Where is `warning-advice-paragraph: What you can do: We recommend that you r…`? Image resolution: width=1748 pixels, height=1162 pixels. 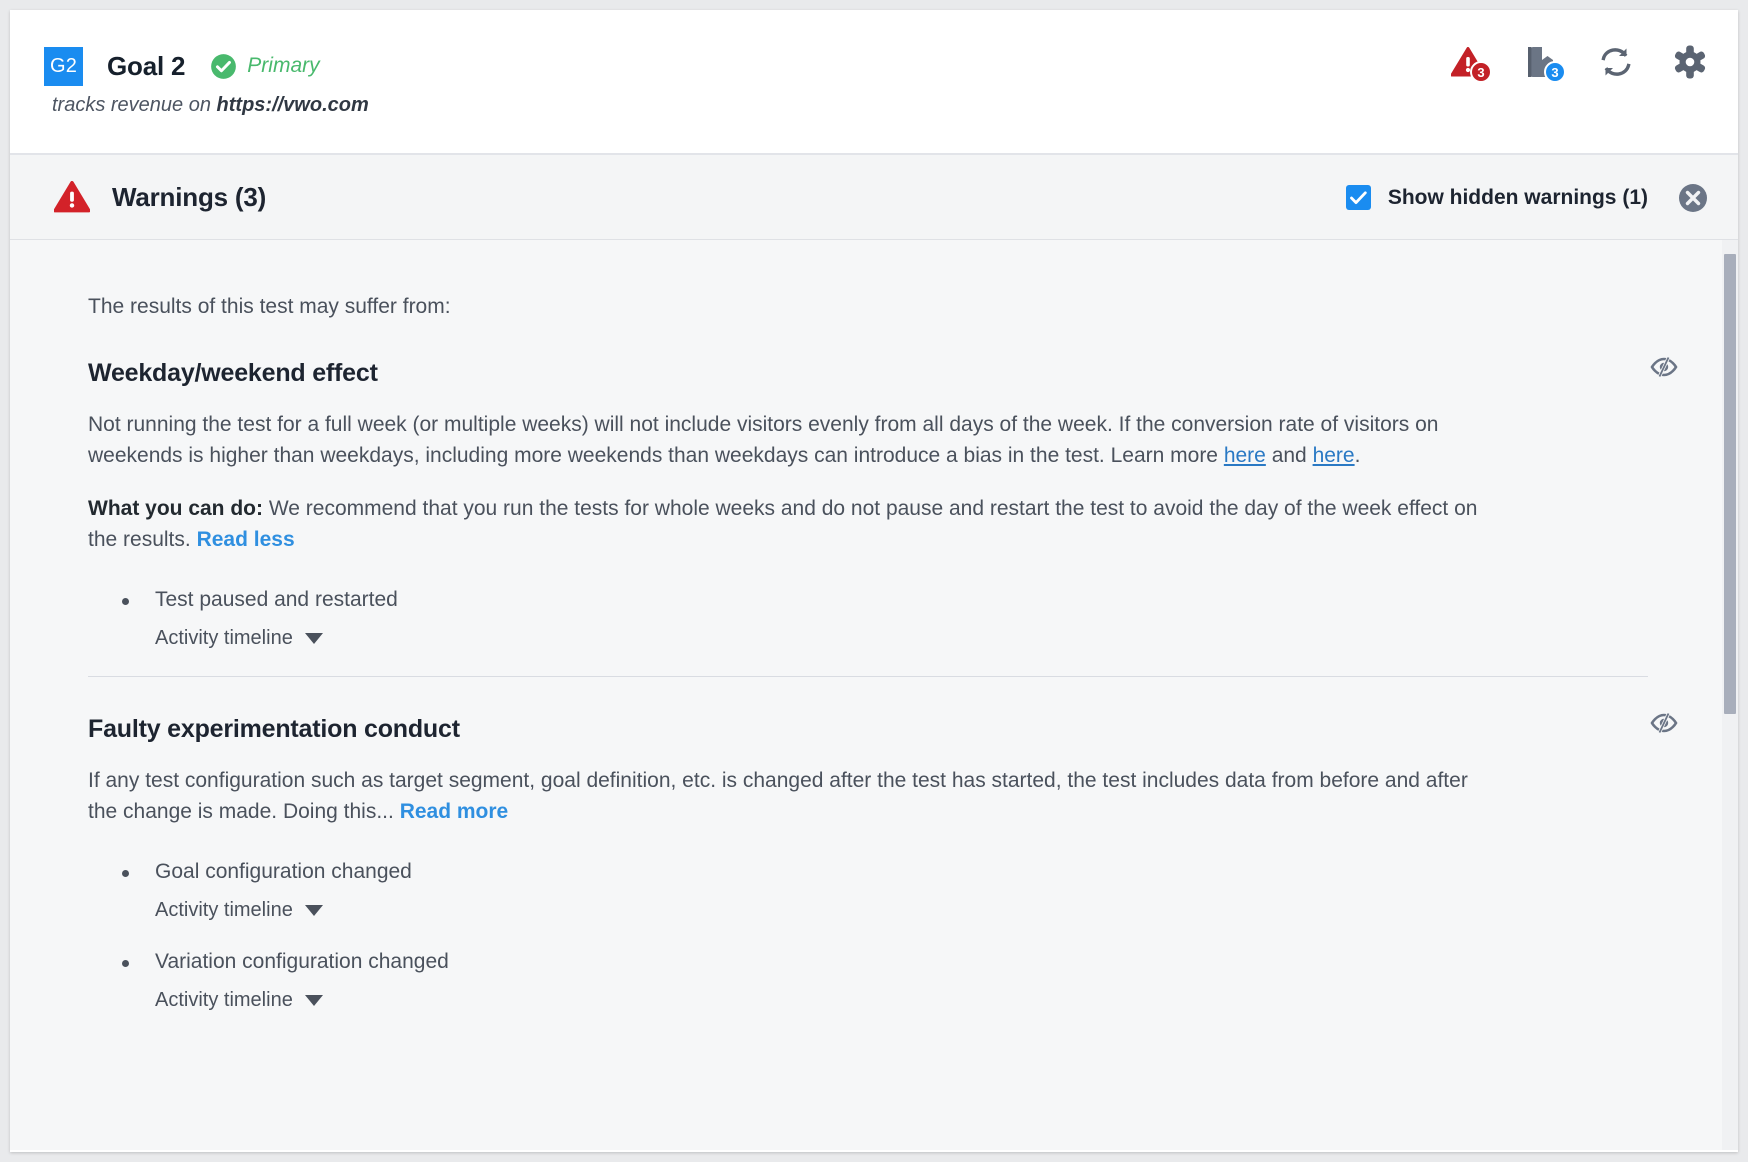 warning-advice-paragraph: What you can do: We recommend that you r… is located at coordinates (783, 514).